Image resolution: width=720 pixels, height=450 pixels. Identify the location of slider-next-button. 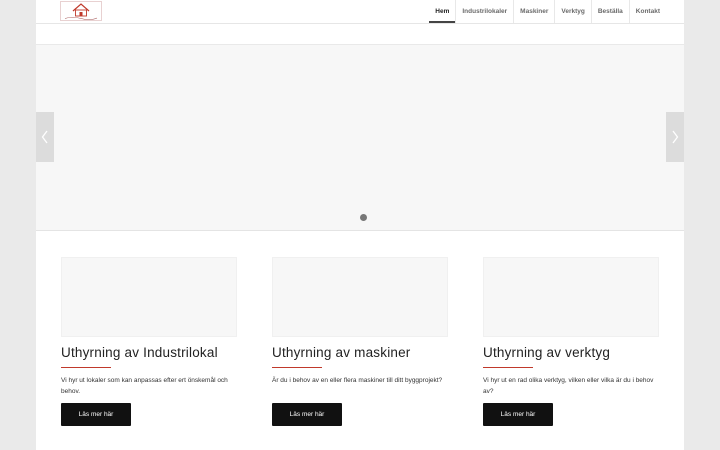
(675, 137).